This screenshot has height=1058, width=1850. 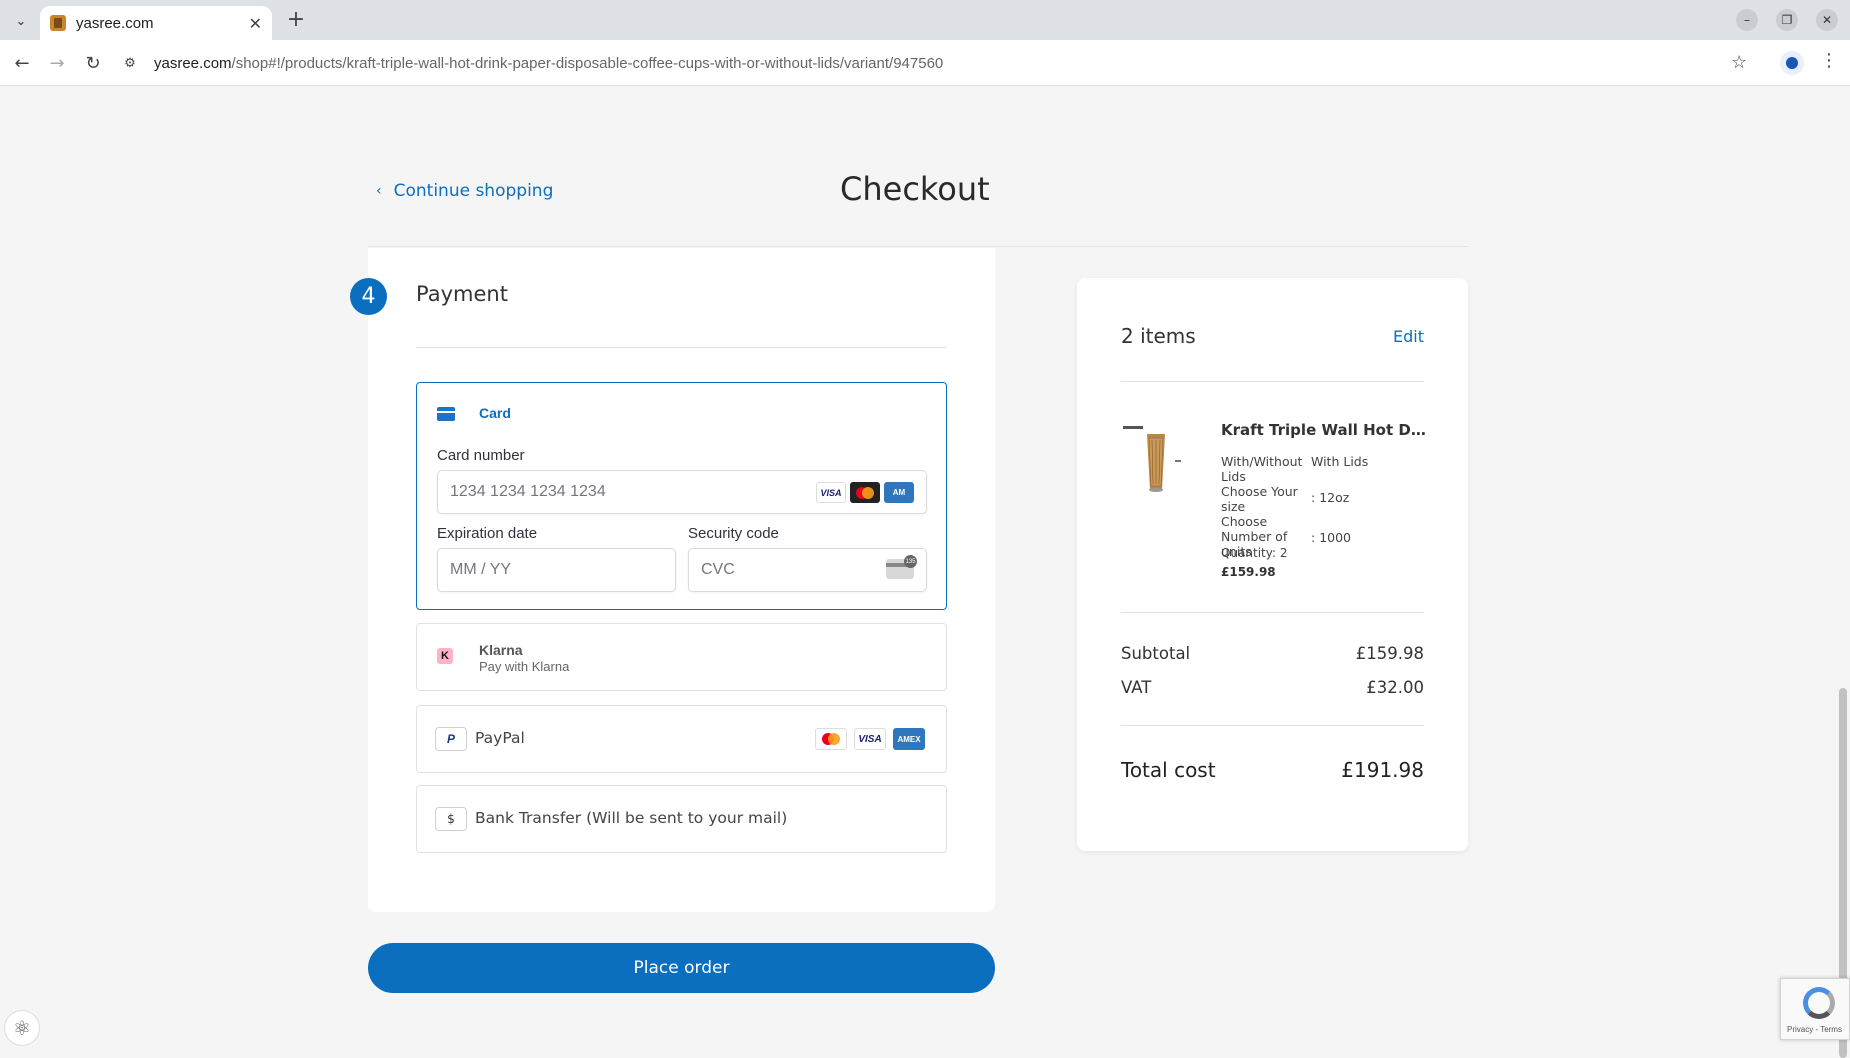 I want to click on tab-title: yasree.com, so click(x=115, y=23).